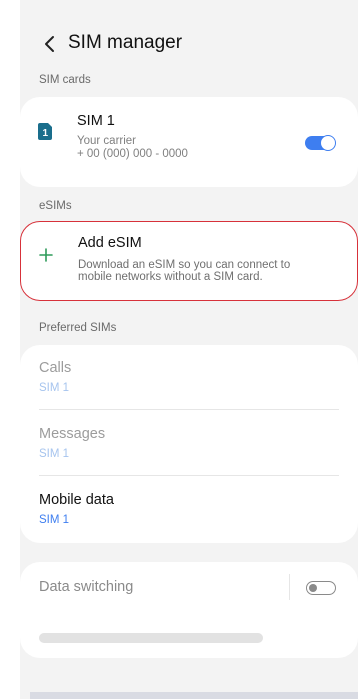  What do you see at coordinates (76, 500) in the screenshot?
I see `preferred-mobile-data-title: Mobile data` at bounding box center [76, 500].